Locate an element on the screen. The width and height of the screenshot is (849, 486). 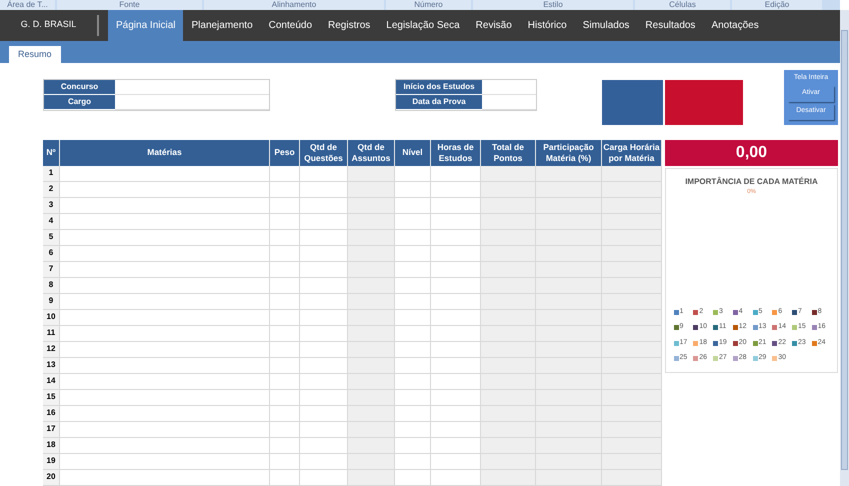
nav-tab: Legislação Seca is located at coordinates (423, 25).